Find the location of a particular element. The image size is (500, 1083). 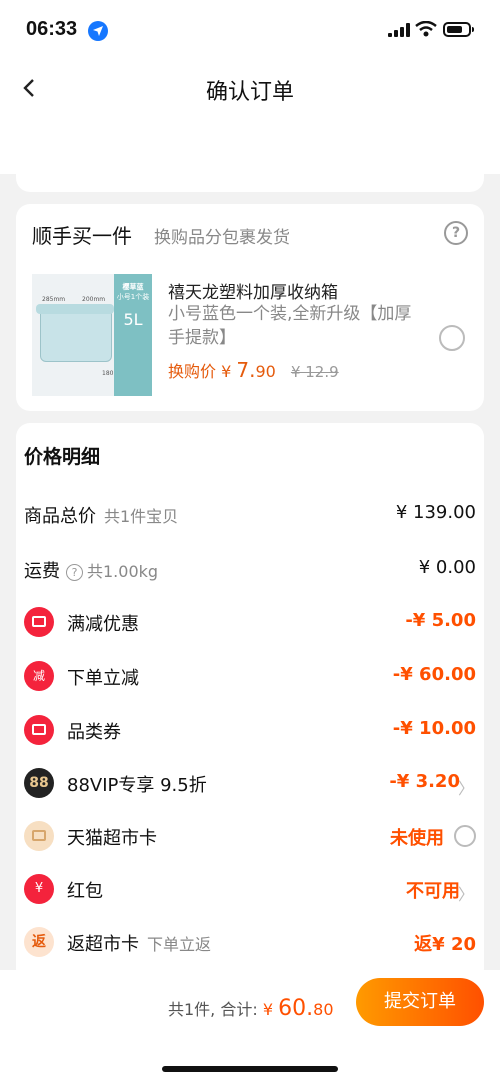

row-label: 天猫超市卡 is located at coordinates (112, 838).